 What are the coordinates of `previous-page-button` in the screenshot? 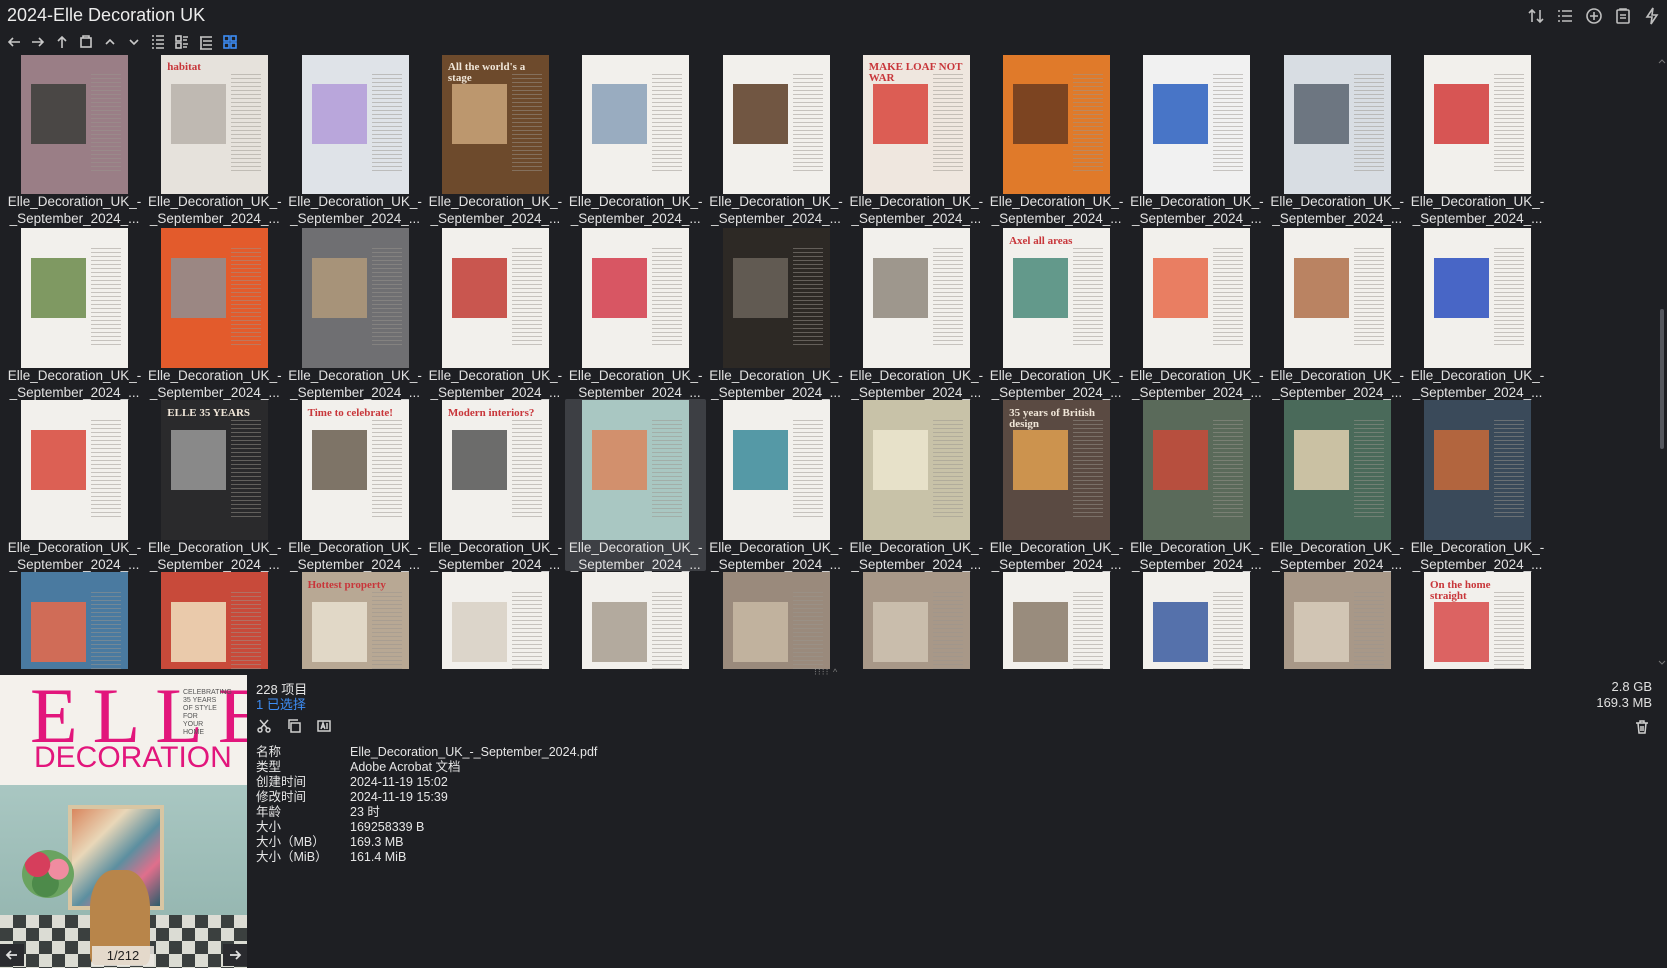 It's located at (12, 955).